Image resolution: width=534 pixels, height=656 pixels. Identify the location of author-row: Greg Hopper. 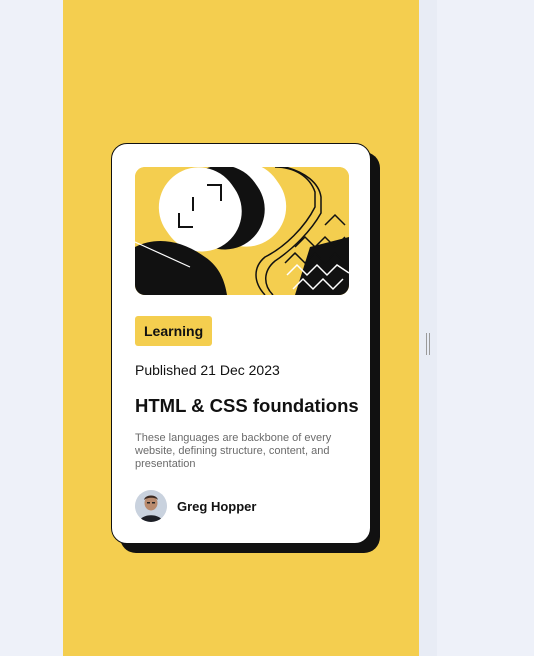
(195, 506).